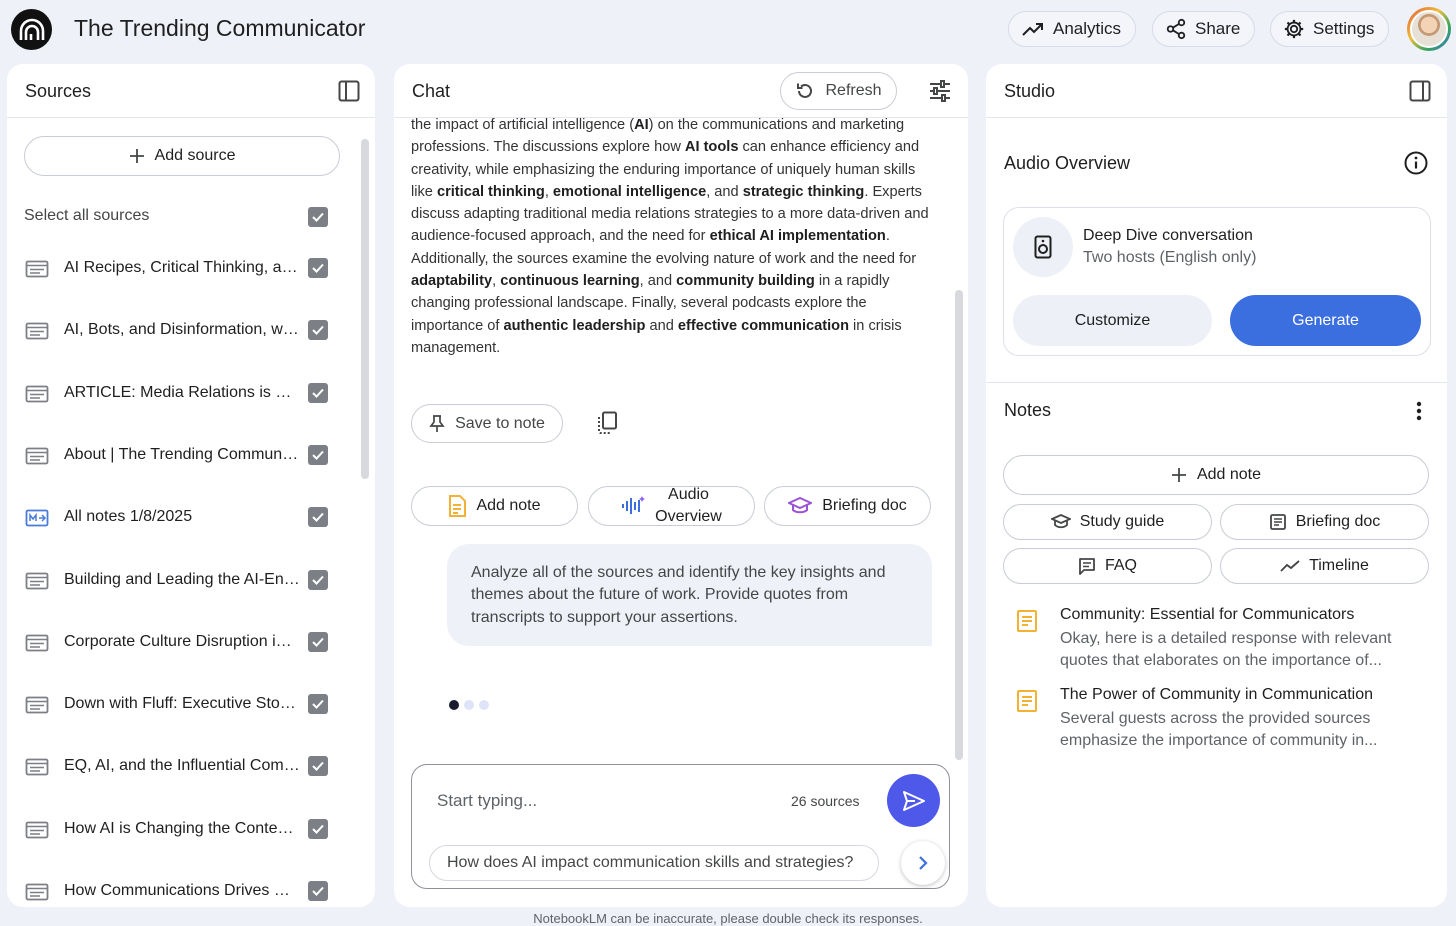  Describe the element at coordinates (711, 147) in the screenshot. I see `summary-keyword: AI tools` at that location.